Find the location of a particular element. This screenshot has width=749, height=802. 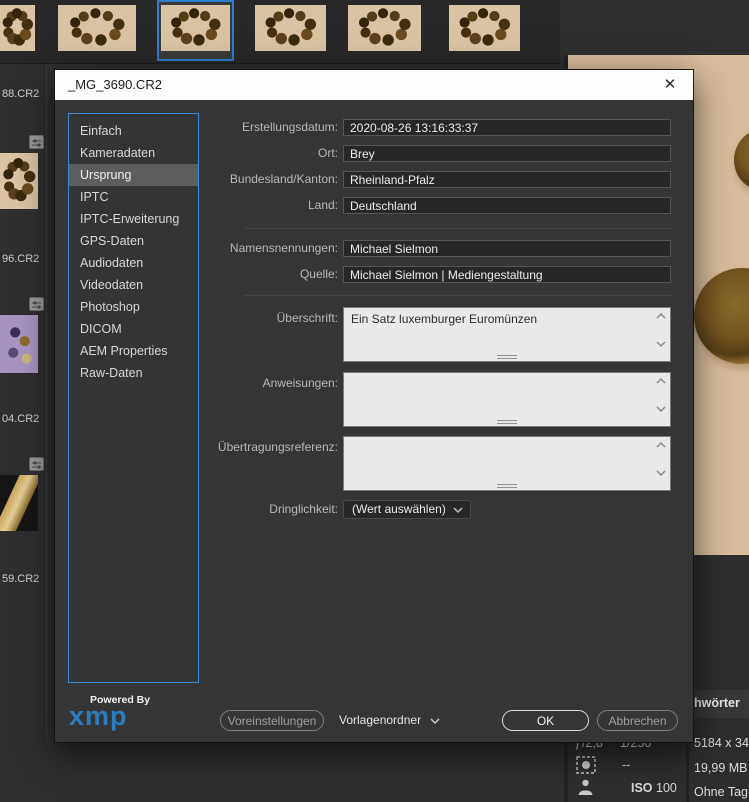

filmstrip-filename: 04.CR2 is located at coordinates (21, 419).